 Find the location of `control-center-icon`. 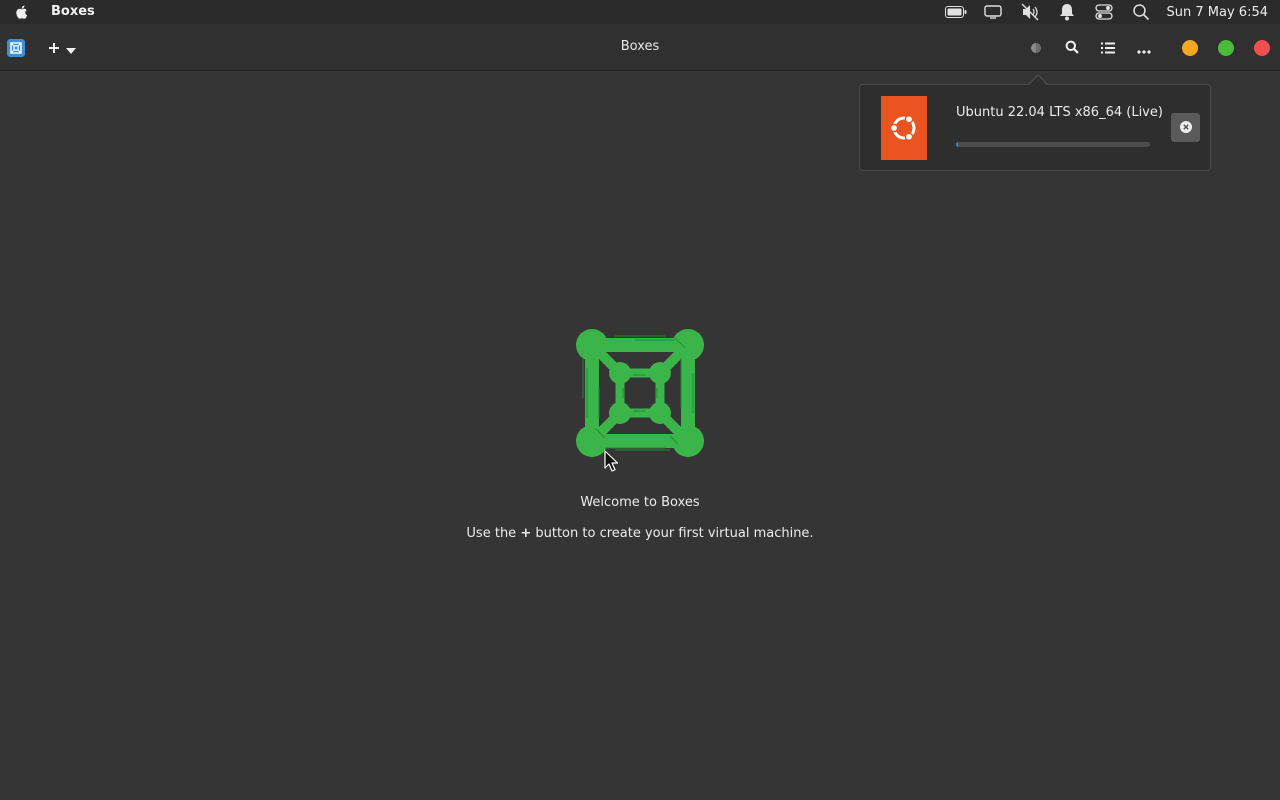

control-center-icon is located at coordinates (1104, 12).